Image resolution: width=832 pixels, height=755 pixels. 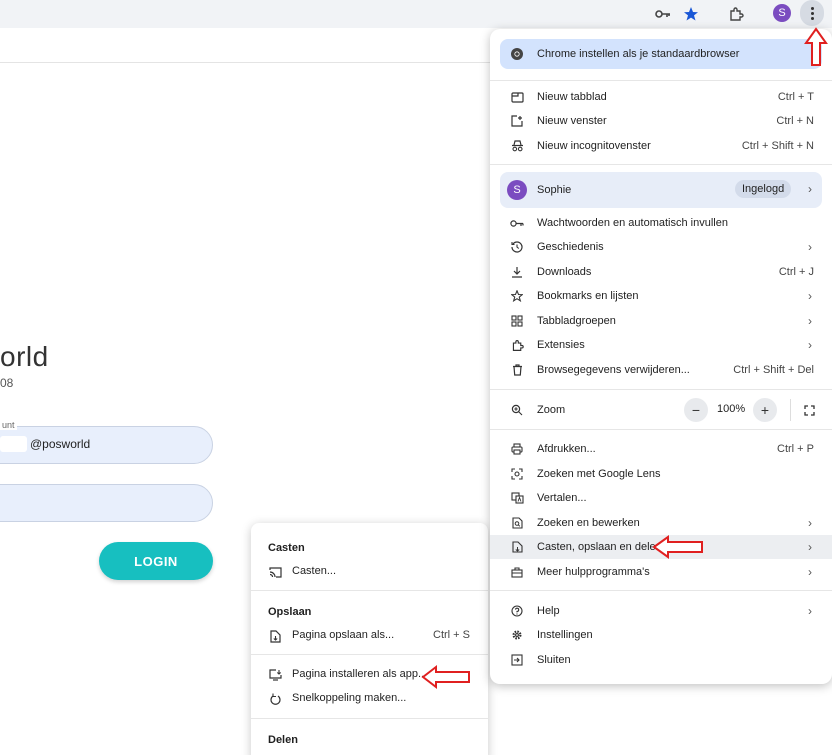 I want to click on share-heading: Delen, so click(x=283, y=740).